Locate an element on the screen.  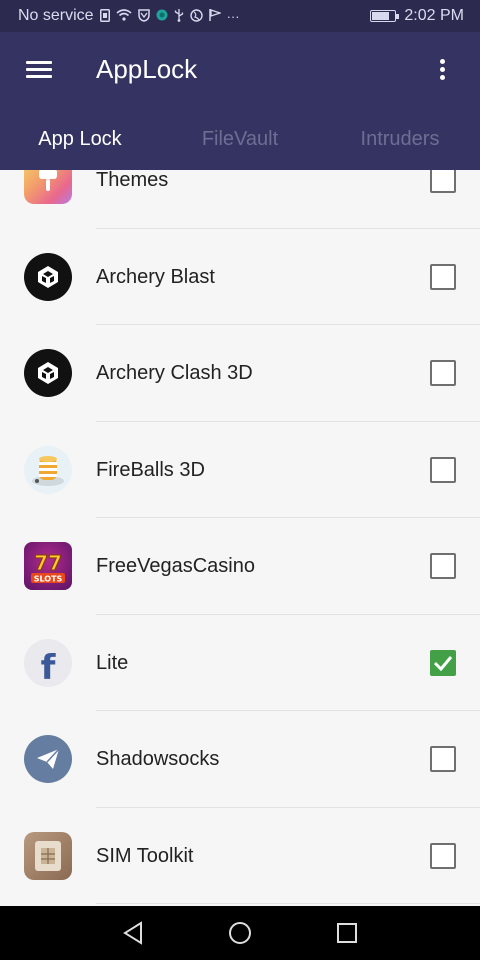
app-title: AppLock is located at coordinates (147, 69).